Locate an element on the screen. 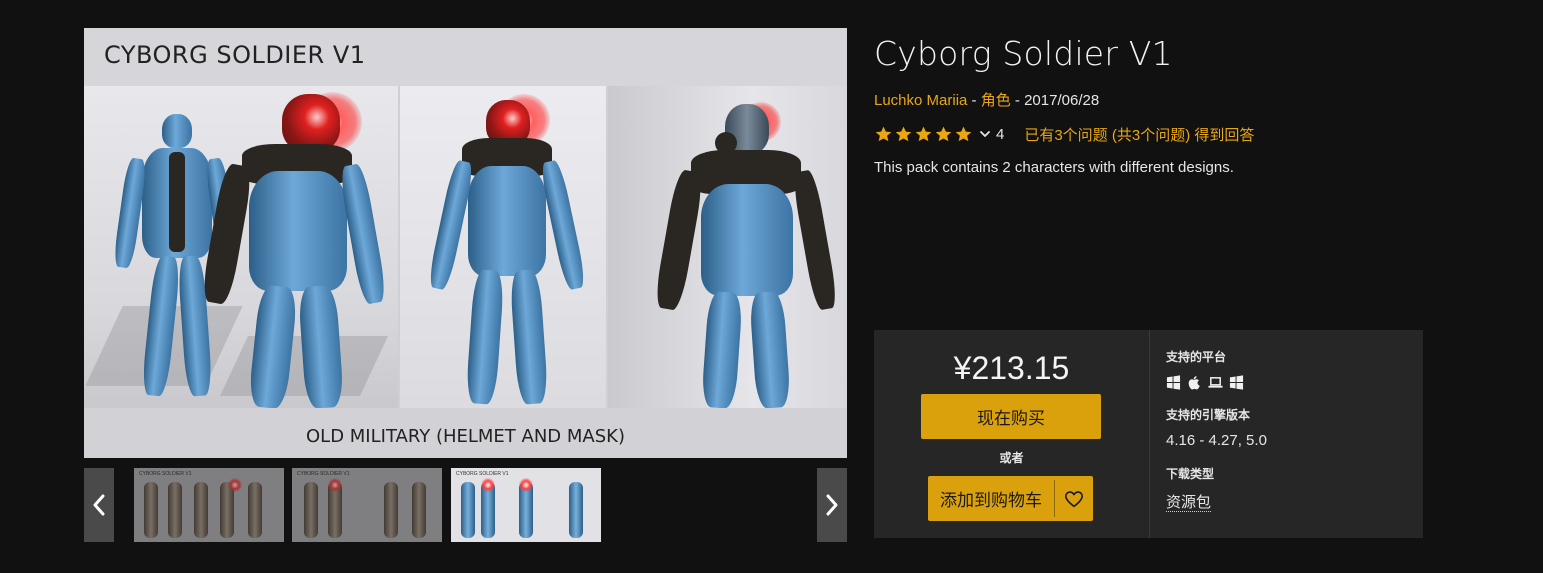 The height and width of the screenshot is (573, 1543). engine-versions-value: 4.16 - 4.27, 5.0 is located at coordinates (1216, 440).